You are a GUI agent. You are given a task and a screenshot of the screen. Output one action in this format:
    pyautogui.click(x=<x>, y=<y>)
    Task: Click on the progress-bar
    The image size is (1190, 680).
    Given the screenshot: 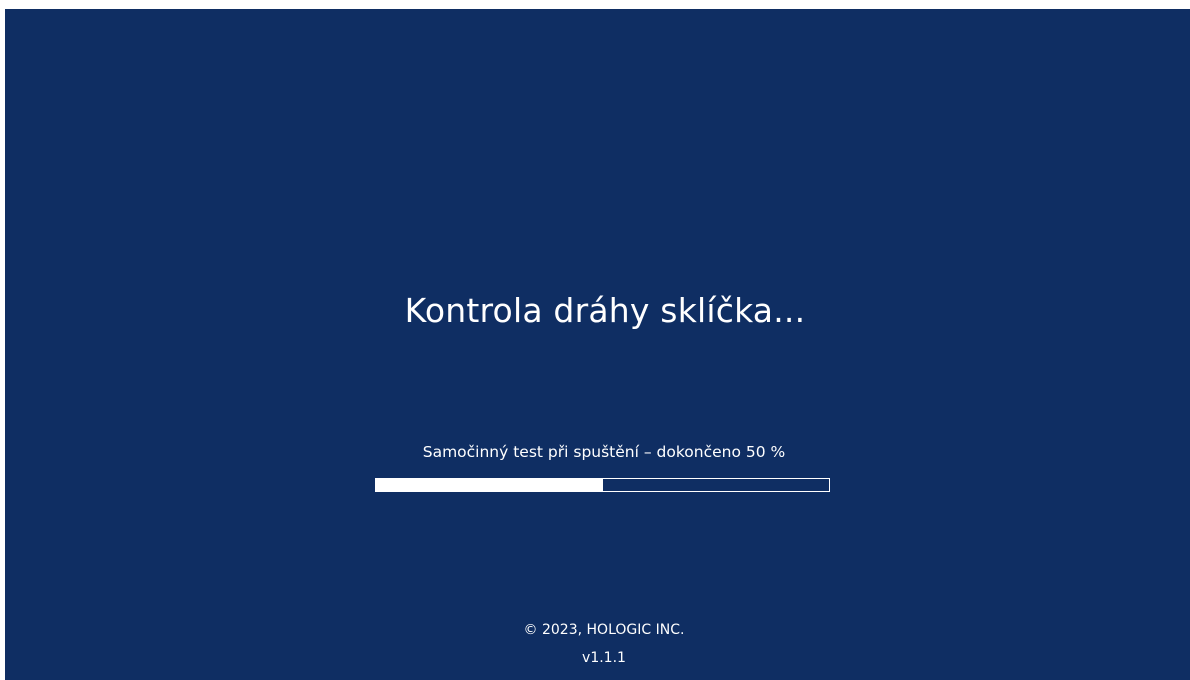 What is the action you would take?
    pyautogui.click(x=602, y=485)
    